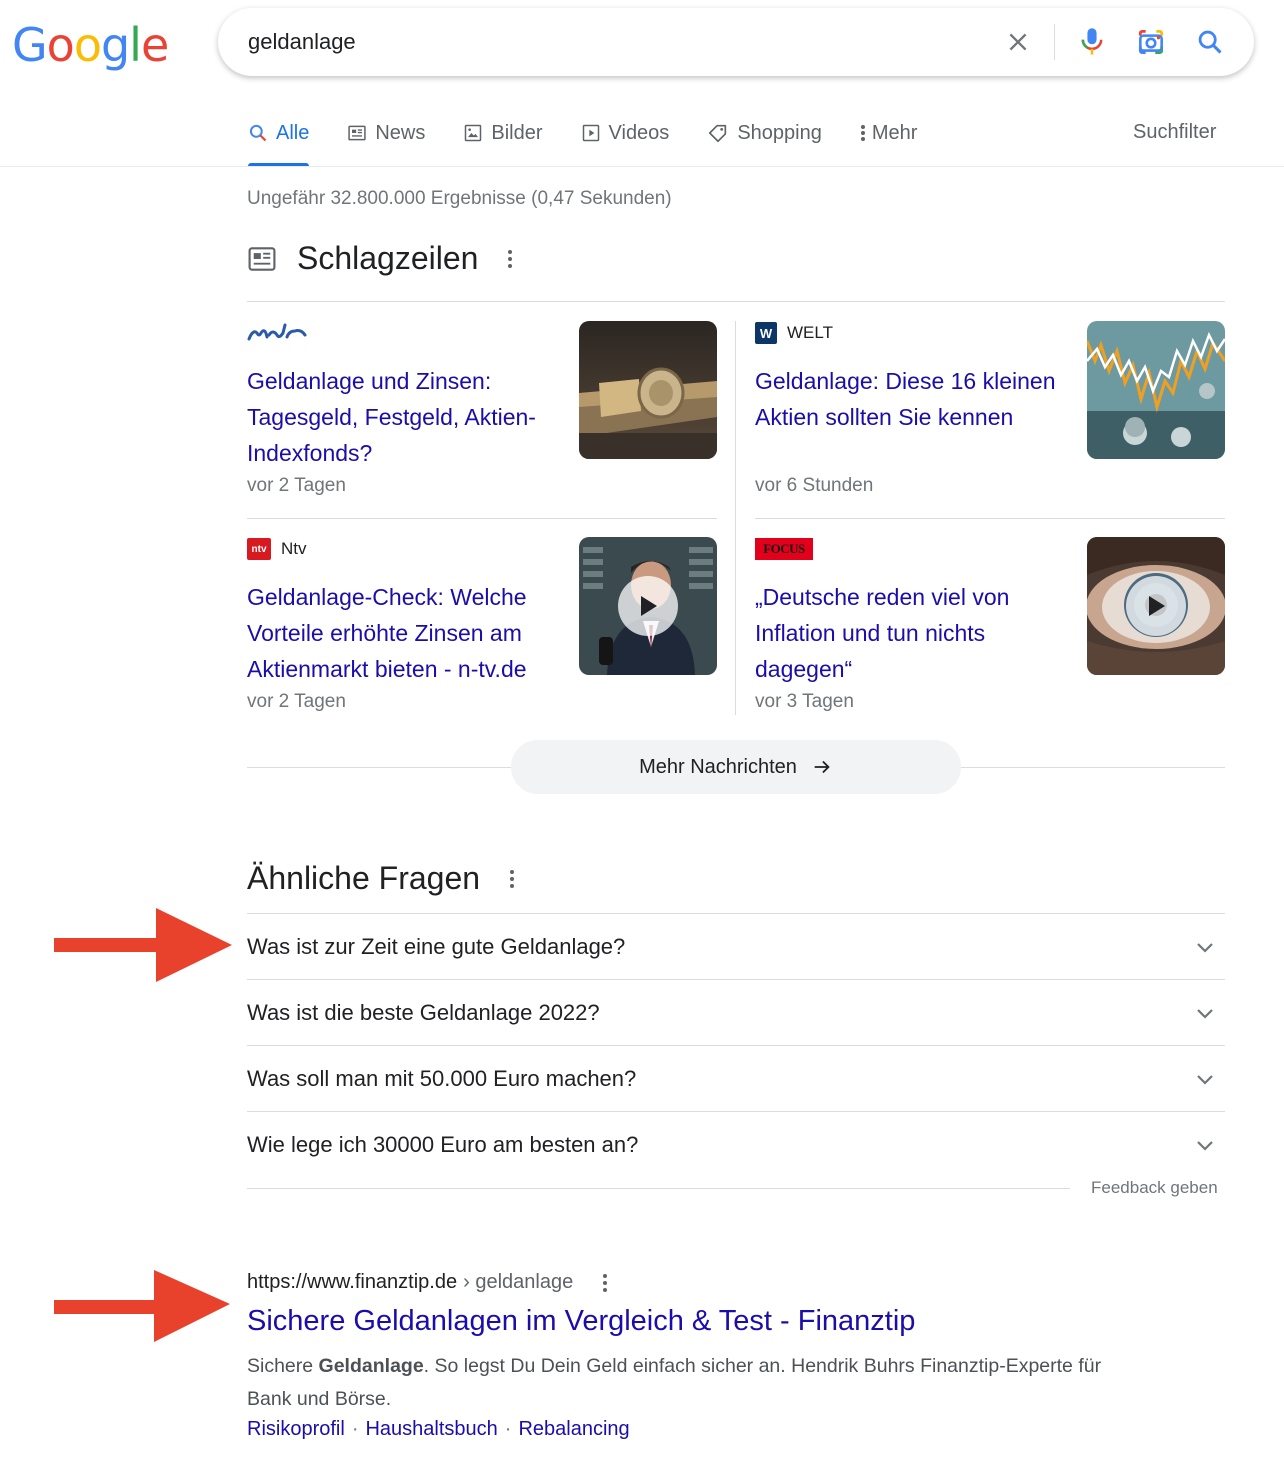 The height and width of the screenshot is (1466, 1284). I want to click on tab-label: Shopping, so click(779, 132).